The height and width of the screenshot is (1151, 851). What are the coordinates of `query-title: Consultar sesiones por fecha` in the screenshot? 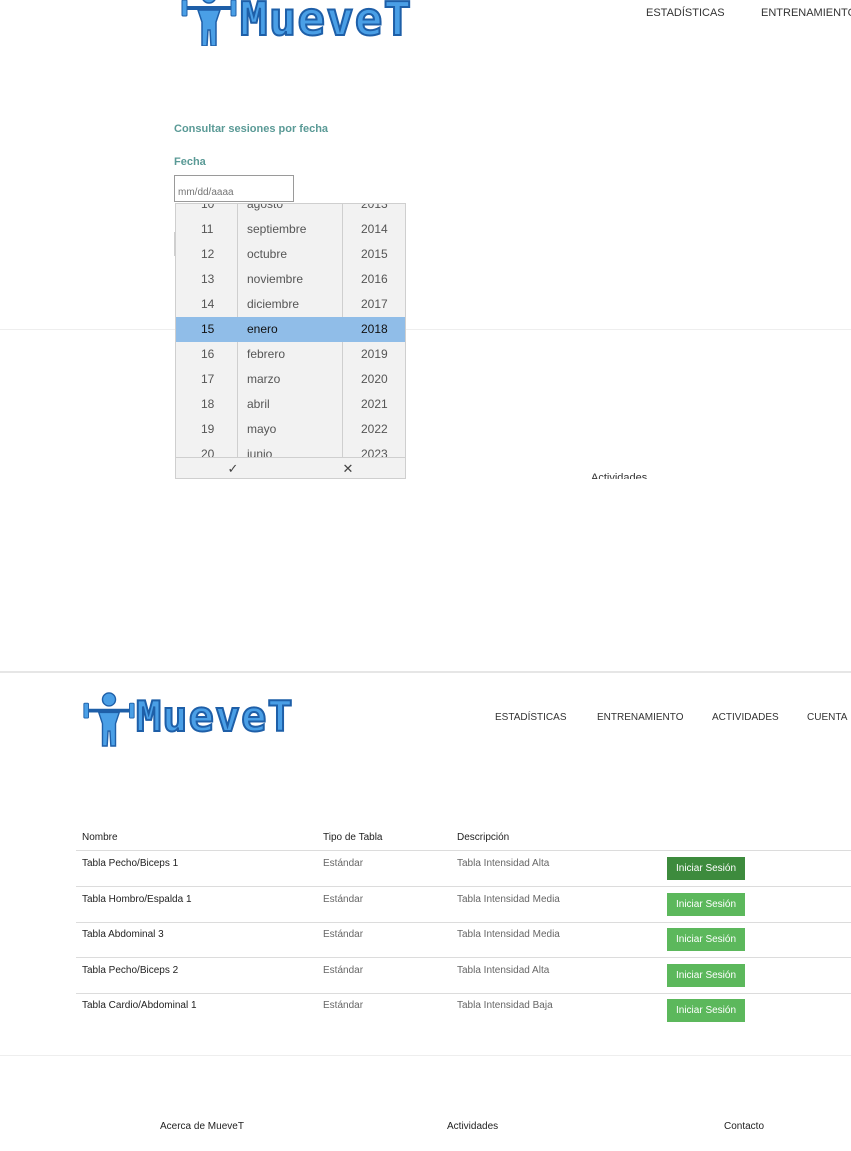 It's located at (251, 129).